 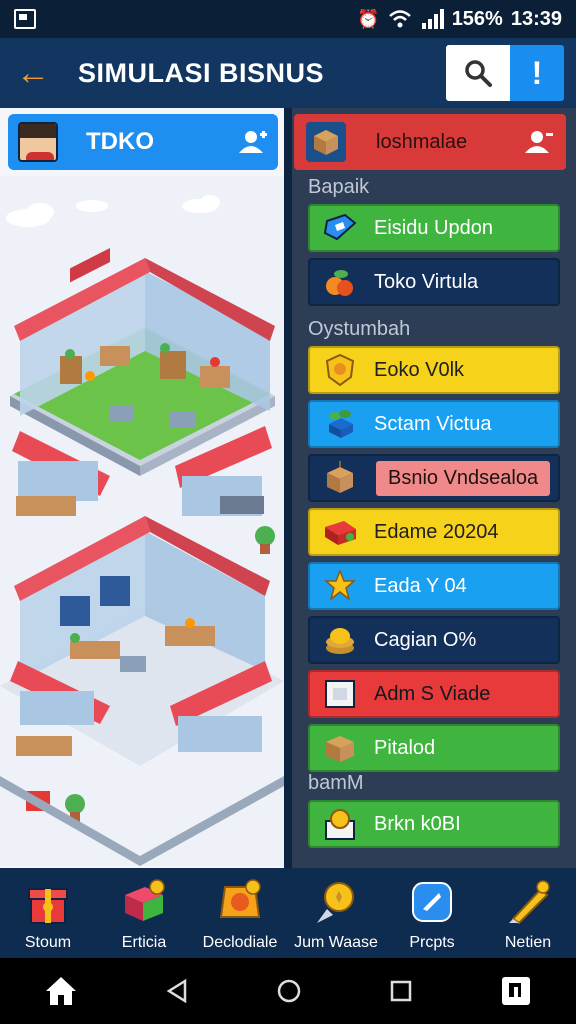 I want to click on plant-box-icon, so click(x=340, y=424).